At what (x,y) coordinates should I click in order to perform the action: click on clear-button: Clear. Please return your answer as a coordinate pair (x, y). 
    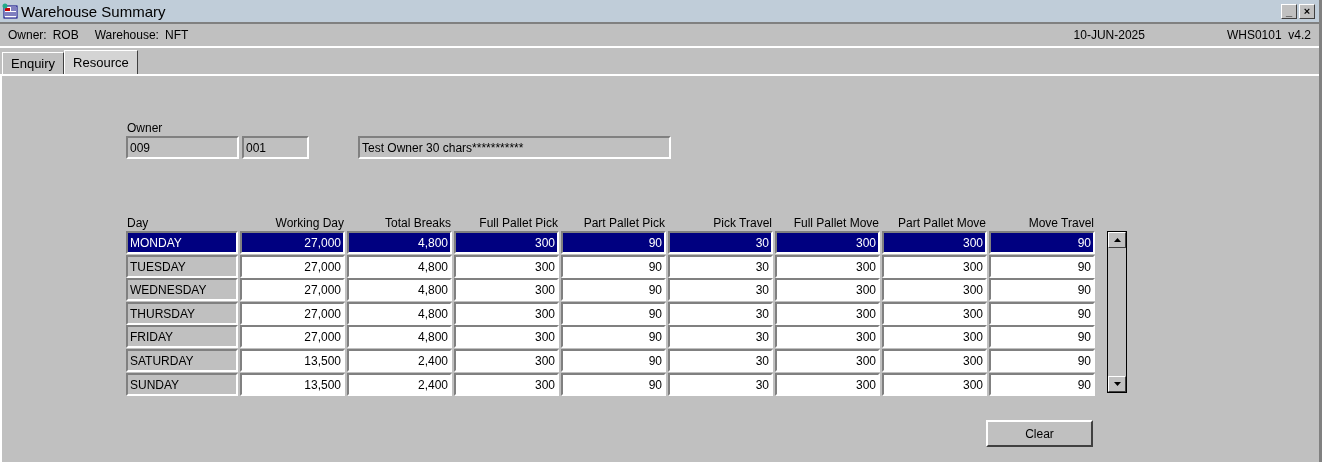
    Looking at the image, I should click on (1039, 434).